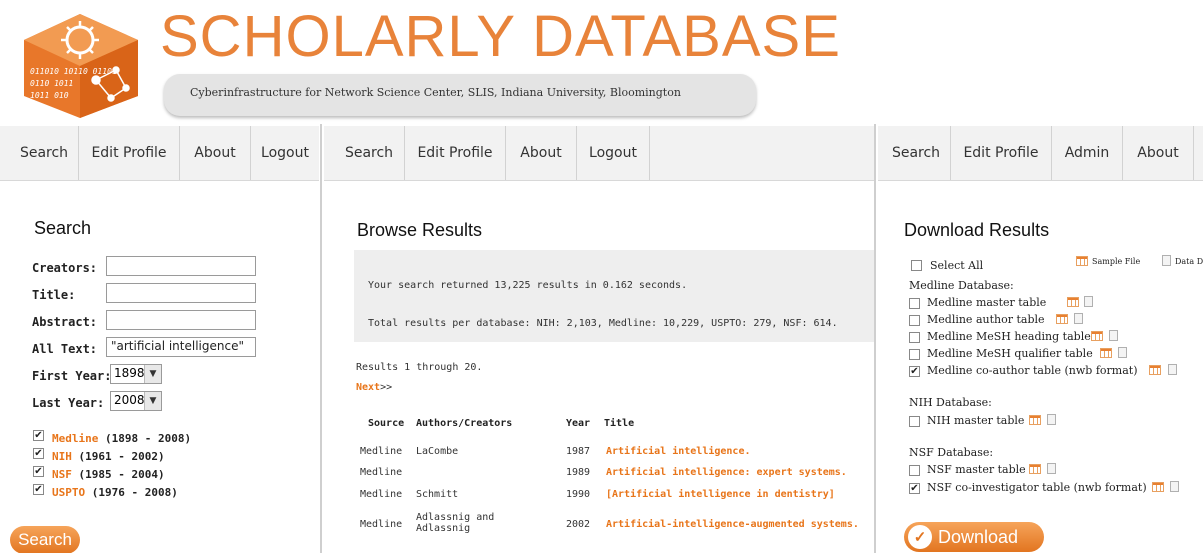 This screenshot has height=553, width=1203. What do you see at coordinates (38, 453) in the screenshot?
I see `nih-checkbox: ✔` at bounding box center [38, 453].